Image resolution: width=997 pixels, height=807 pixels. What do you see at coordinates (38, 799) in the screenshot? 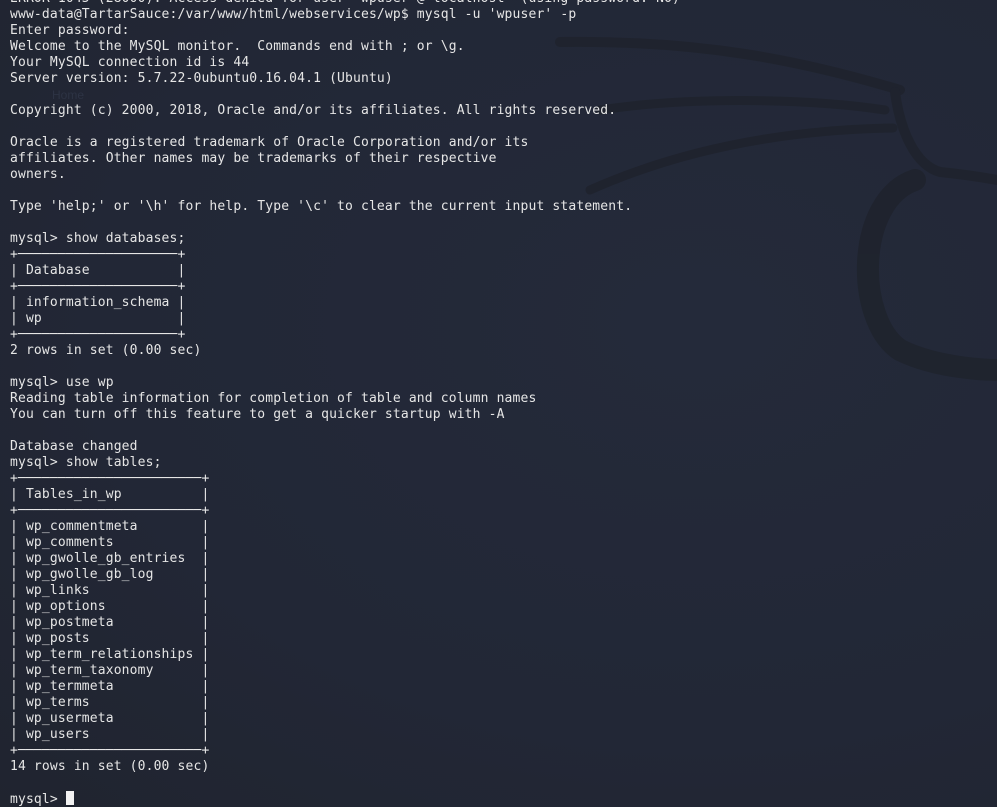
I see `mysql-prompt: mysql>` at bounding box center [38, 799].